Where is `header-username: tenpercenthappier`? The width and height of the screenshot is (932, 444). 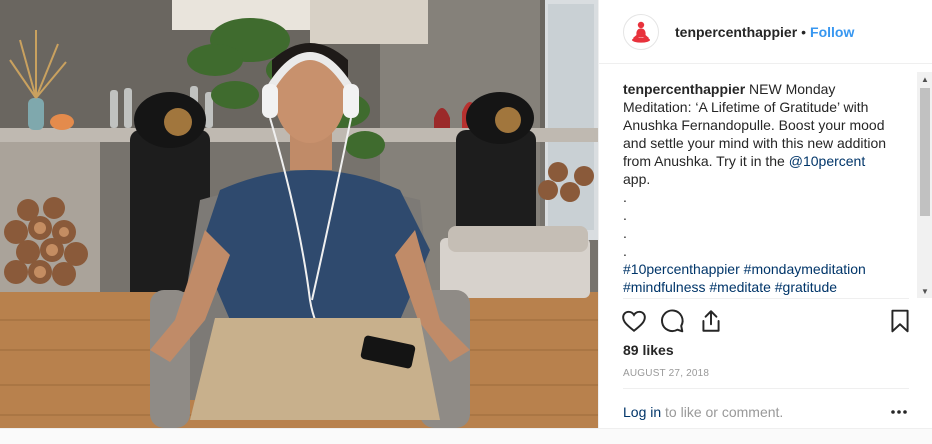 header-username: tenpercenthappier is located at coordinates (736, 32).